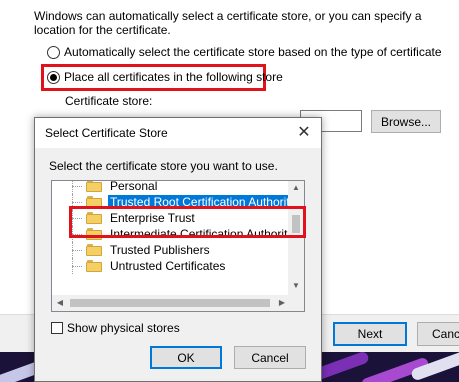  I want to click on tree-item-label: Personal, so click(134, 187).